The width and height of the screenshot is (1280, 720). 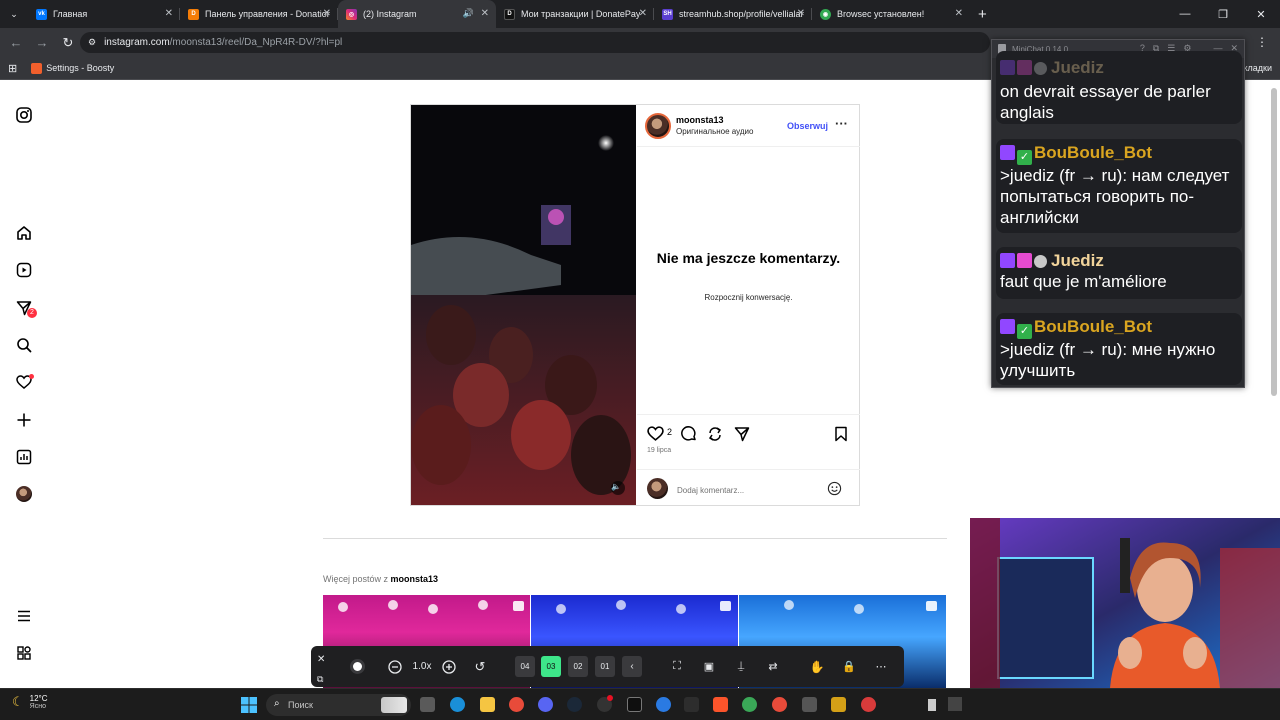 What do you see at coordinates (525, 666) in the screenshot?
I see `preset-04-button: 04` at bounding box center [525, 666].